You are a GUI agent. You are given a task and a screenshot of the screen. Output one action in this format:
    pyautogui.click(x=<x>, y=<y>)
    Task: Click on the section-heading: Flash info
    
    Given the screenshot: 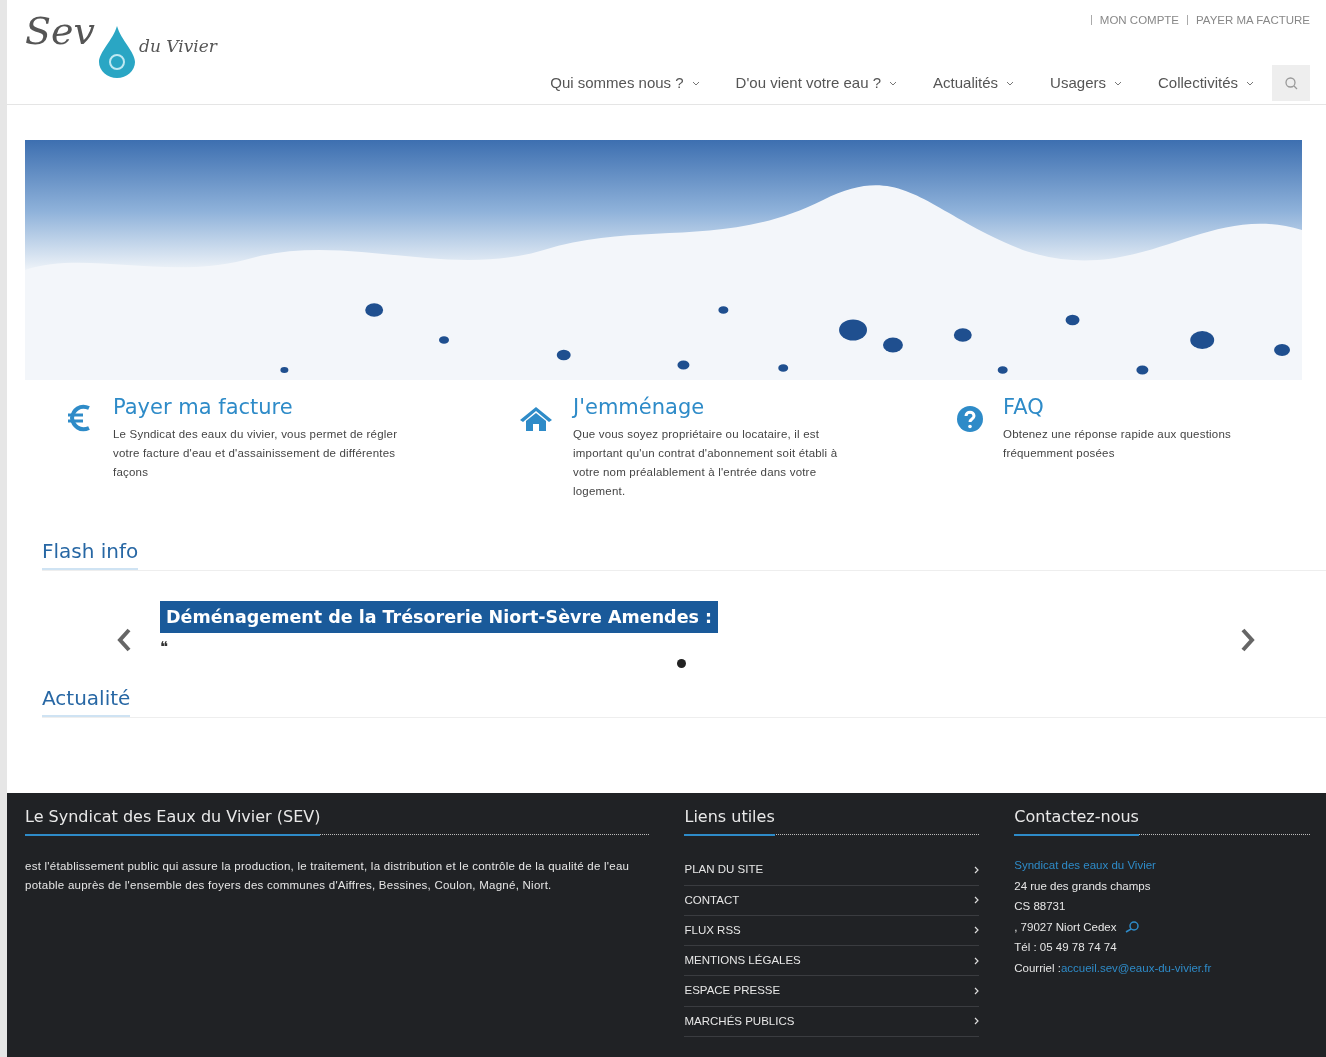 What is the action you would take?
    pyautogui.click(x=90, y=555)
    